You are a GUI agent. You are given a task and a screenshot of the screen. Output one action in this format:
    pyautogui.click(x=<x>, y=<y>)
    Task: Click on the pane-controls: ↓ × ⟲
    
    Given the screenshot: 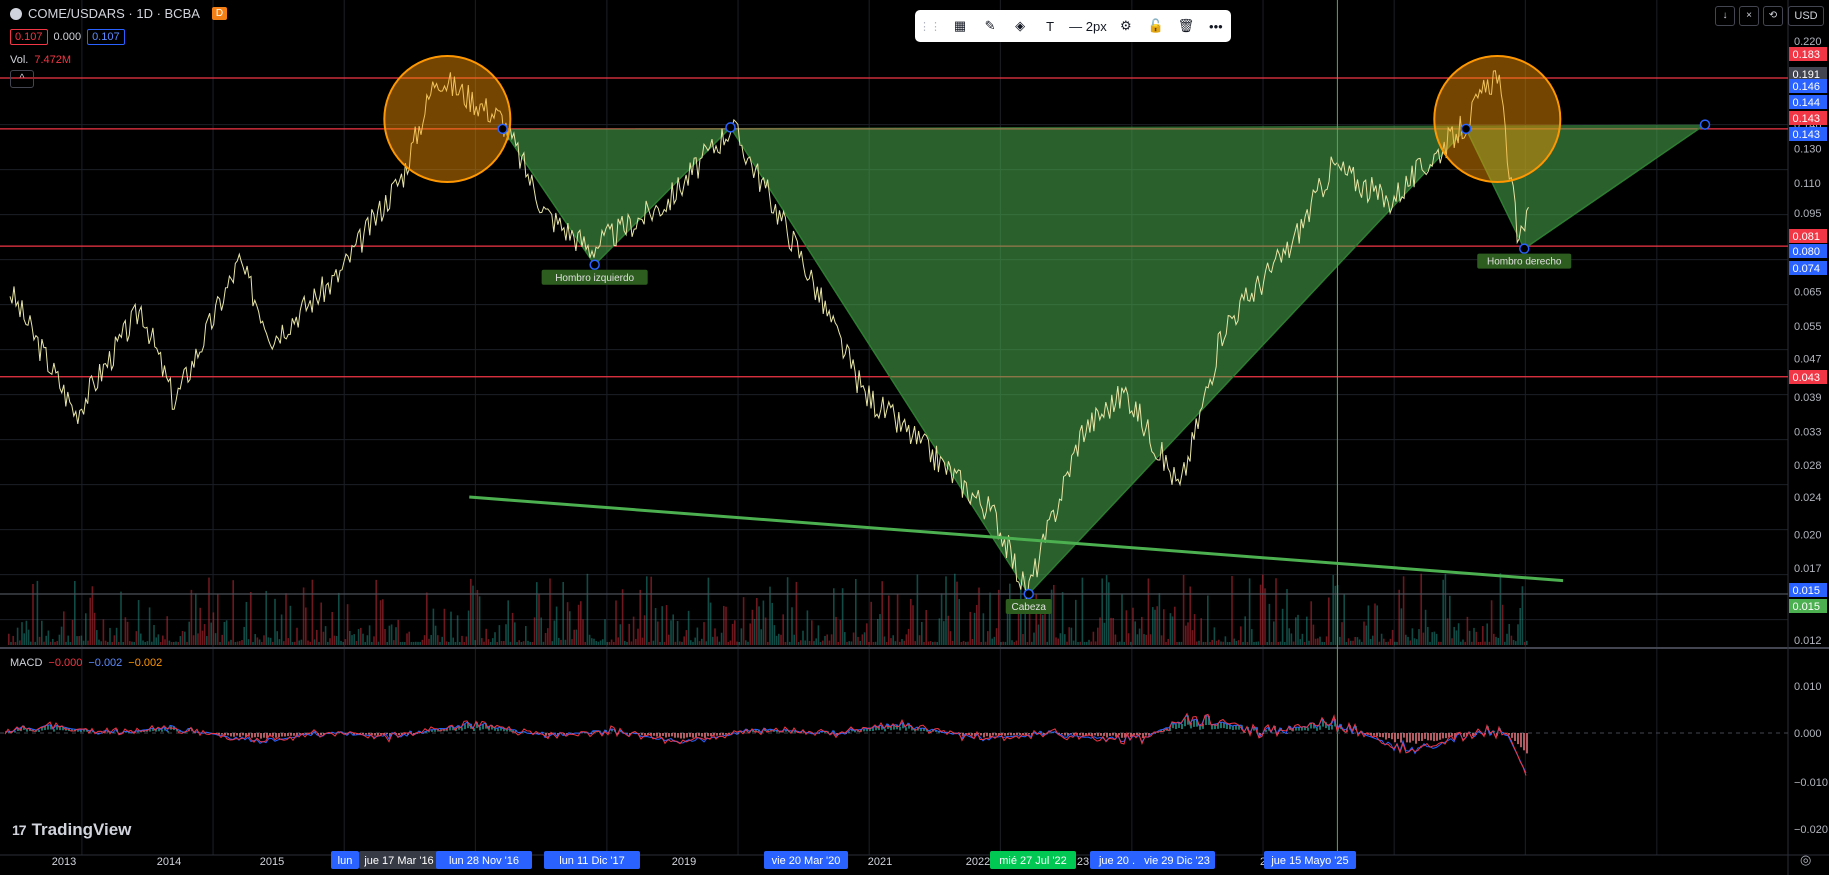 What is the action you would take?
    pyautogui.click(x=1749, y=16)
    